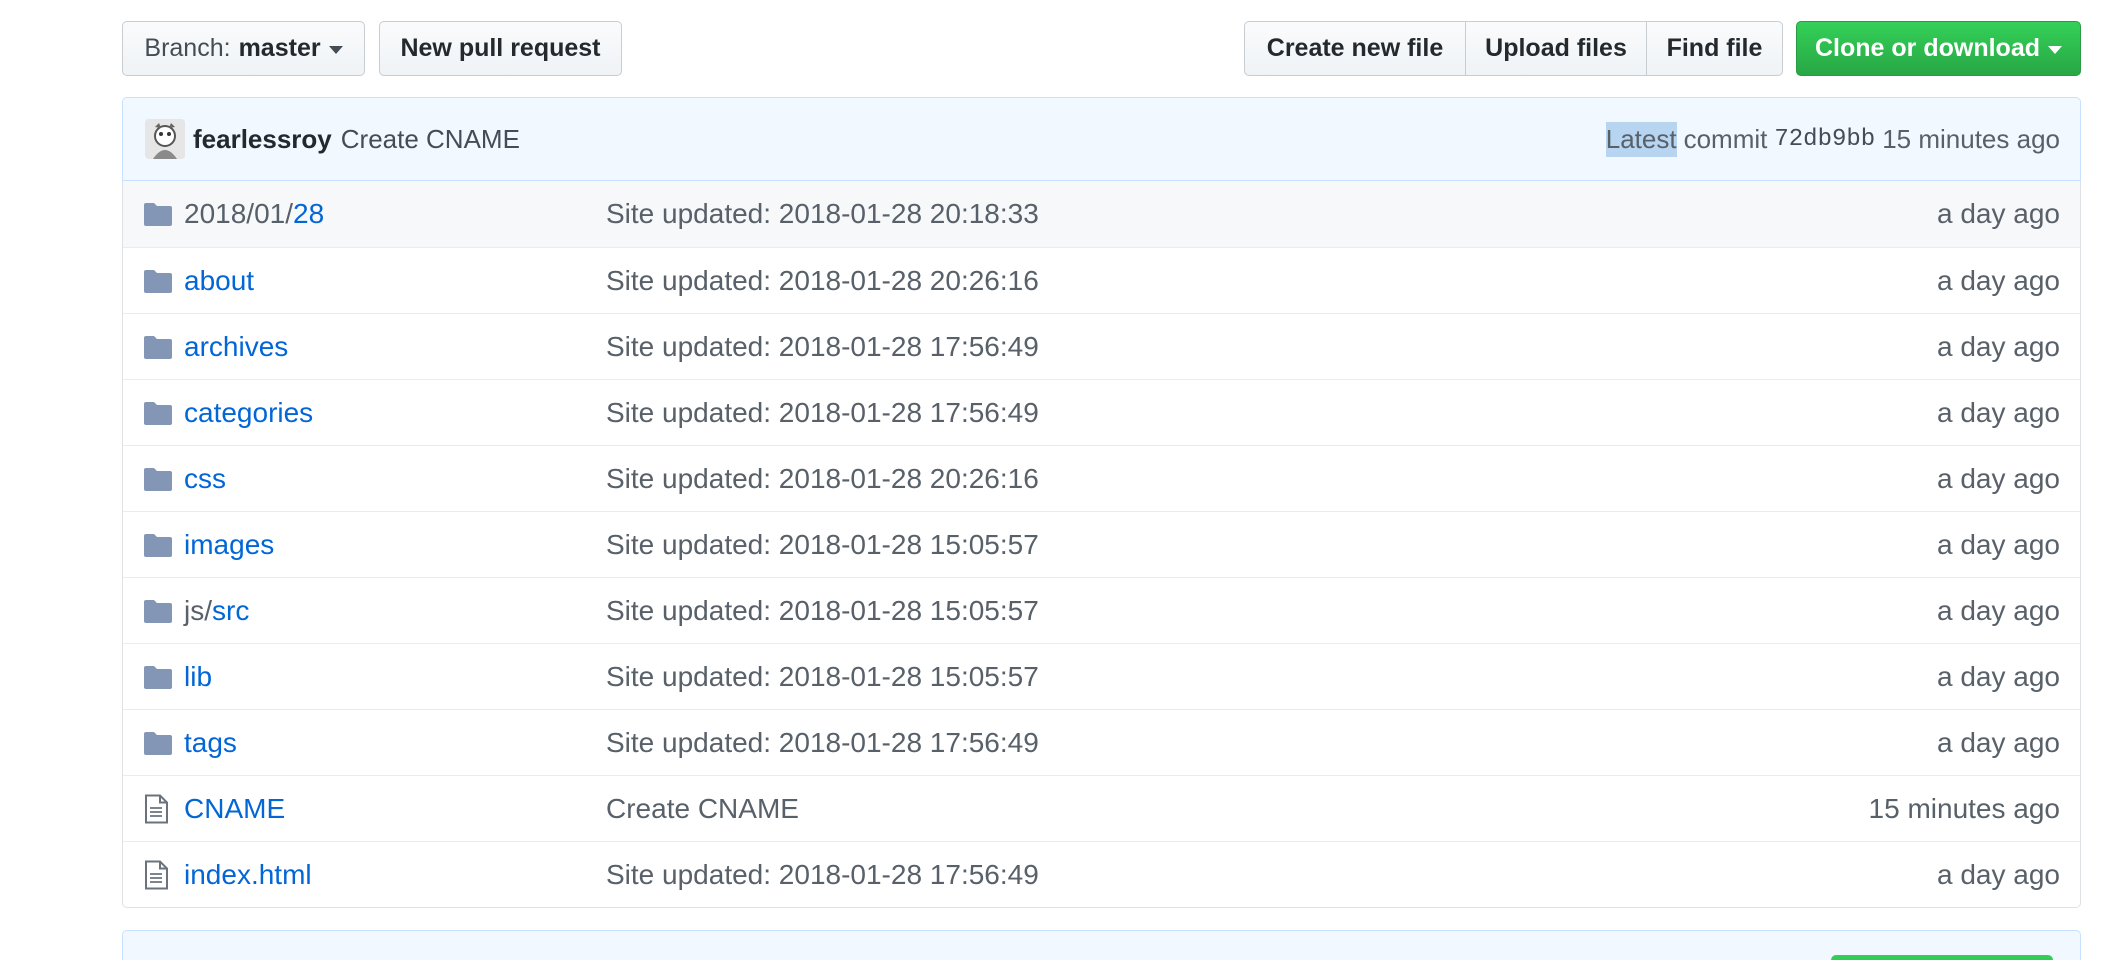 Image resolution: width=2122 pixels, height=960 pixels. I want to click on file-name: lib, so click(198, 676).